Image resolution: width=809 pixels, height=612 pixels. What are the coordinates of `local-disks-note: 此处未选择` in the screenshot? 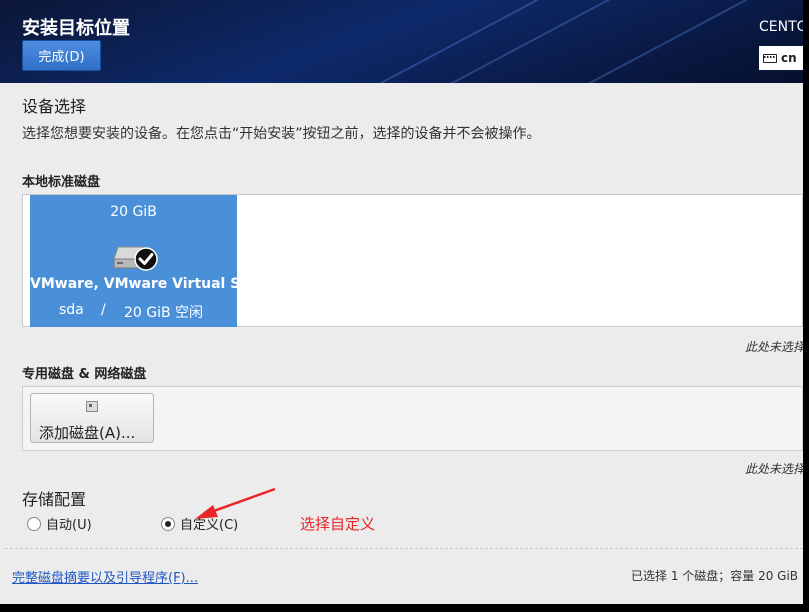 It's located at (774, 347).